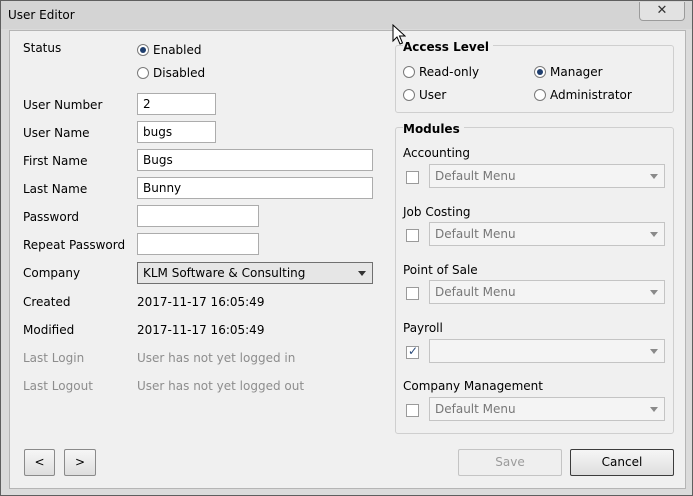 This screenshot has height=496, width=693. What do you see at coordinates (49, 330) in the screenshot?
I see `modified-label: Modified` at bounding box center [49, 330].